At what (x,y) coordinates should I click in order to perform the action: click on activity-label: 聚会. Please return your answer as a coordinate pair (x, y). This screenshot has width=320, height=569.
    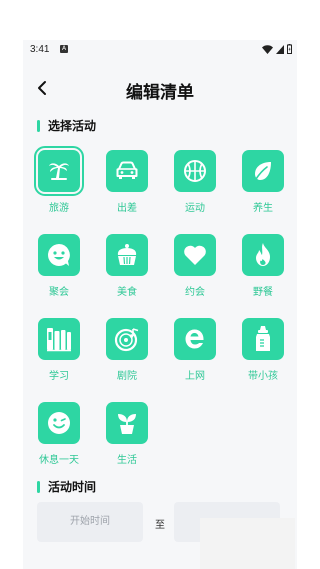
    Looking at the image, I should click on (59, 292).